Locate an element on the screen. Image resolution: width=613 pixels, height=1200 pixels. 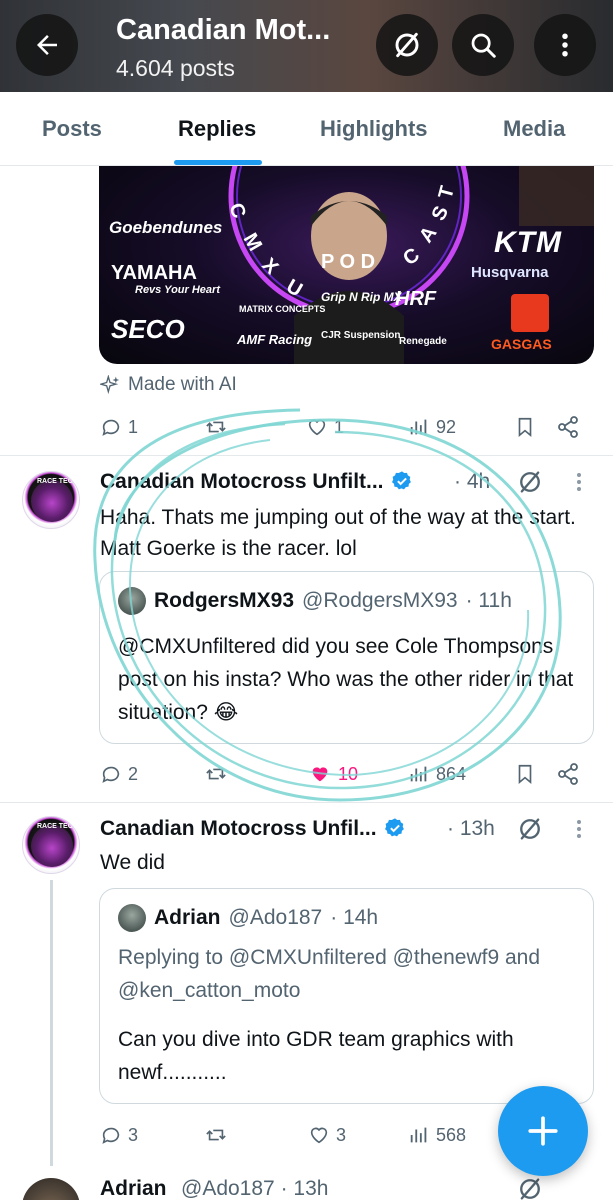
search-button is located at coordinates (483, 45).